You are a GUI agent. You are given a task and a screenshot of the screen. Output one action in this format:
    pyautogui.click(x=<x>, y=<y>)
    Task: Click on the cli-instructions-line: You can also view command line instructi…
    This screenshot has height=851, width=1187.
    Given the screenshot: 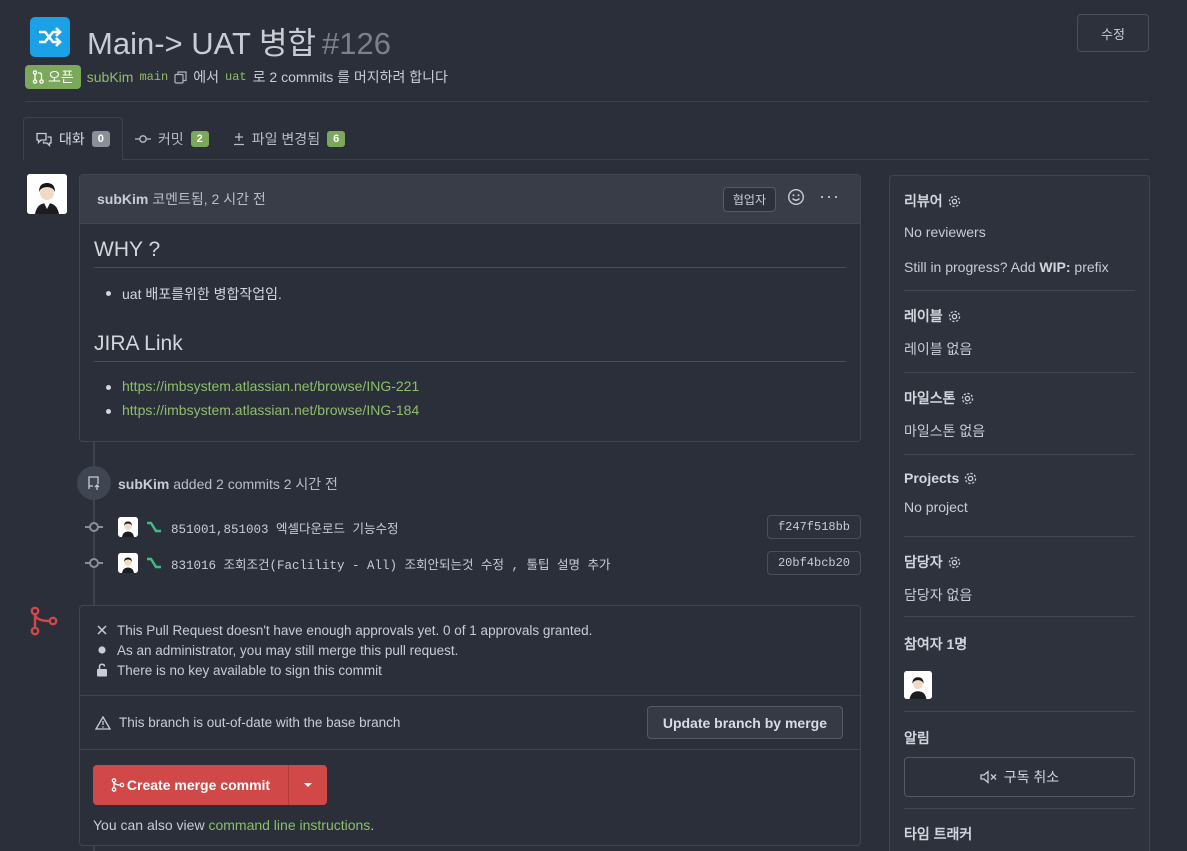 What is the action you would take?
    pyautogui.click(x=476, y=825)
    